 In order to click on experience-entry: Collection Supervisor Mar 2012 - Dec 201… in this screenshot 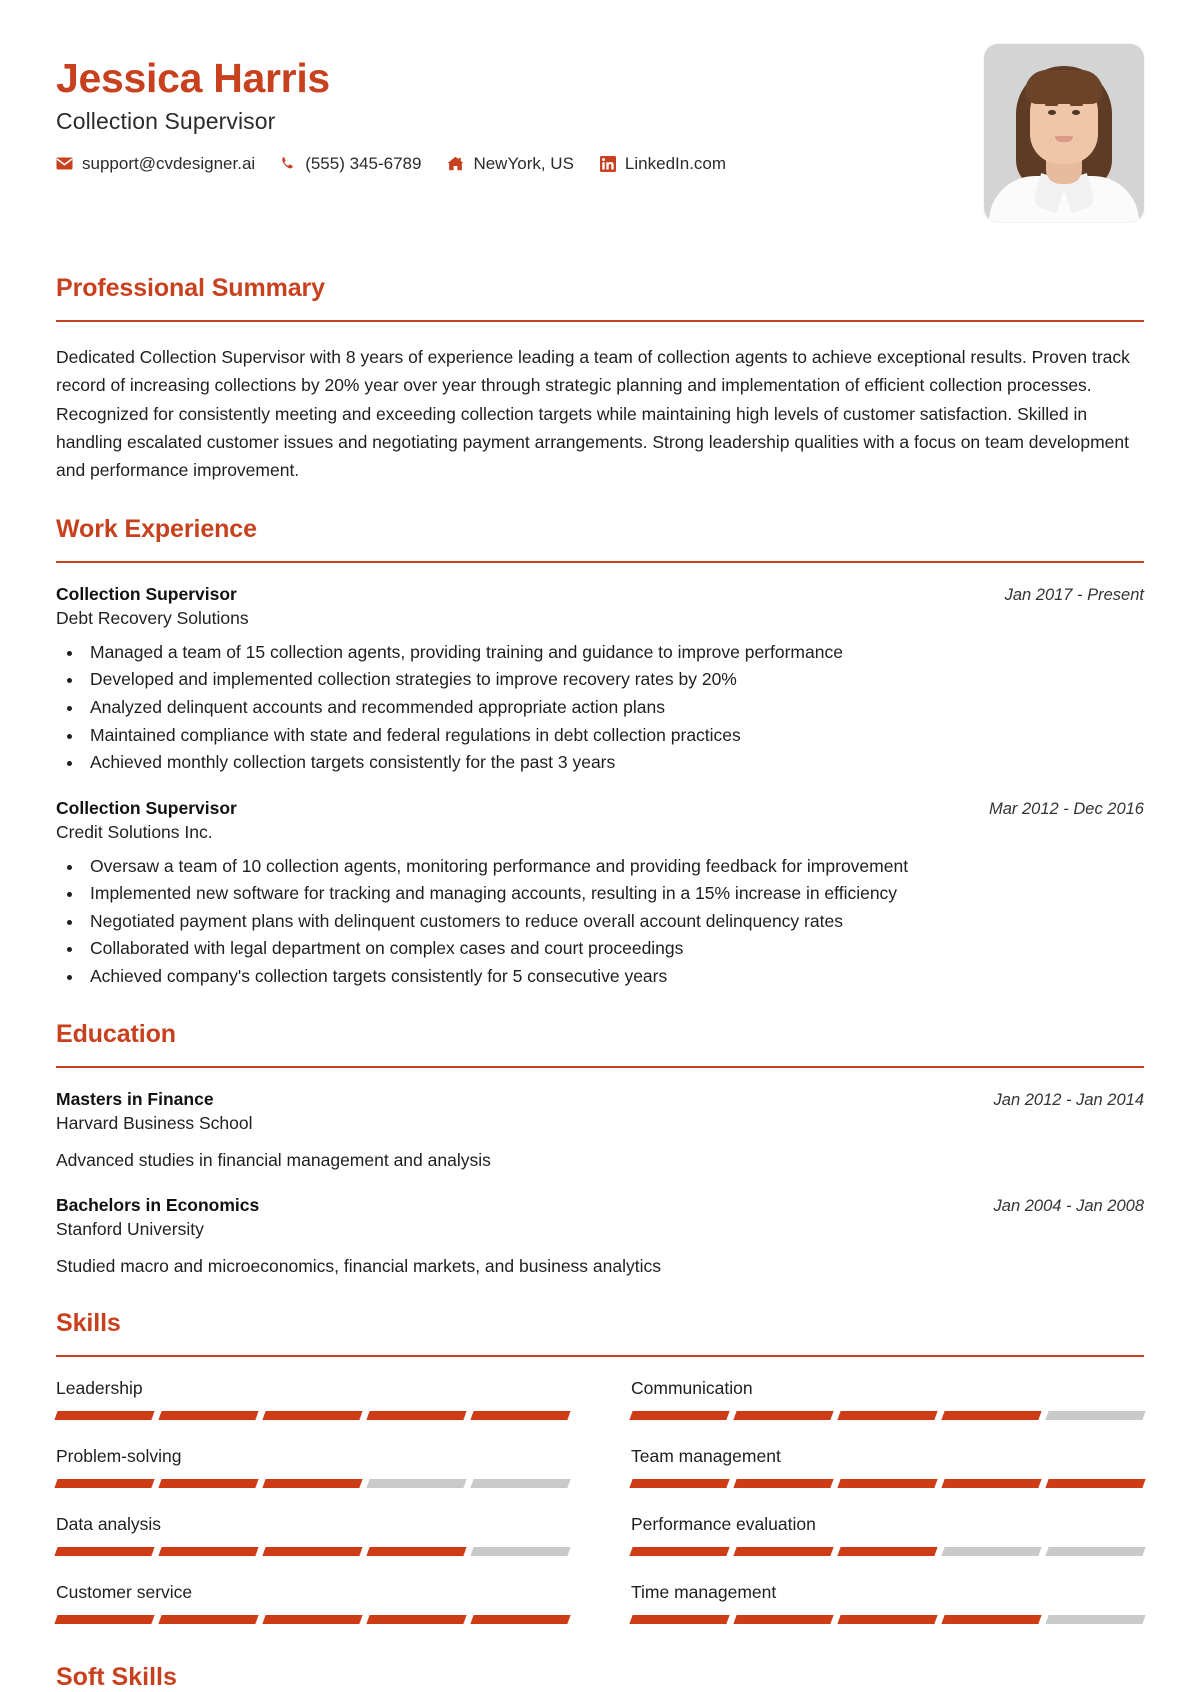, I will do `click(600, 894)`.